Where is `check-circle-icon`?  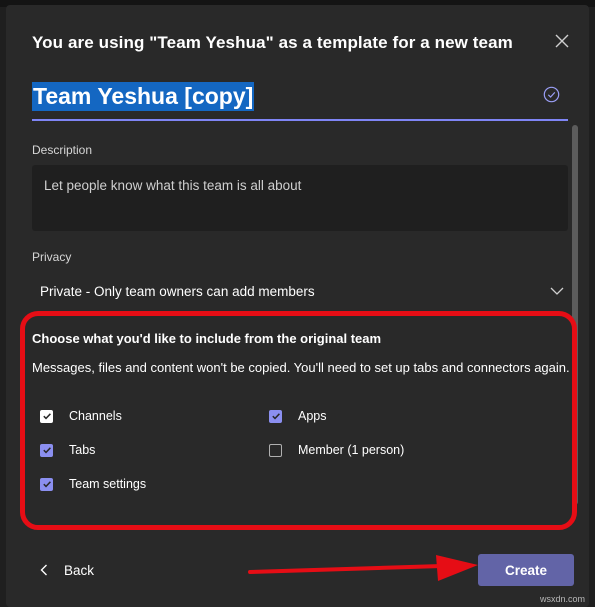
check-circle-icon is located at coordinates (551, 94).